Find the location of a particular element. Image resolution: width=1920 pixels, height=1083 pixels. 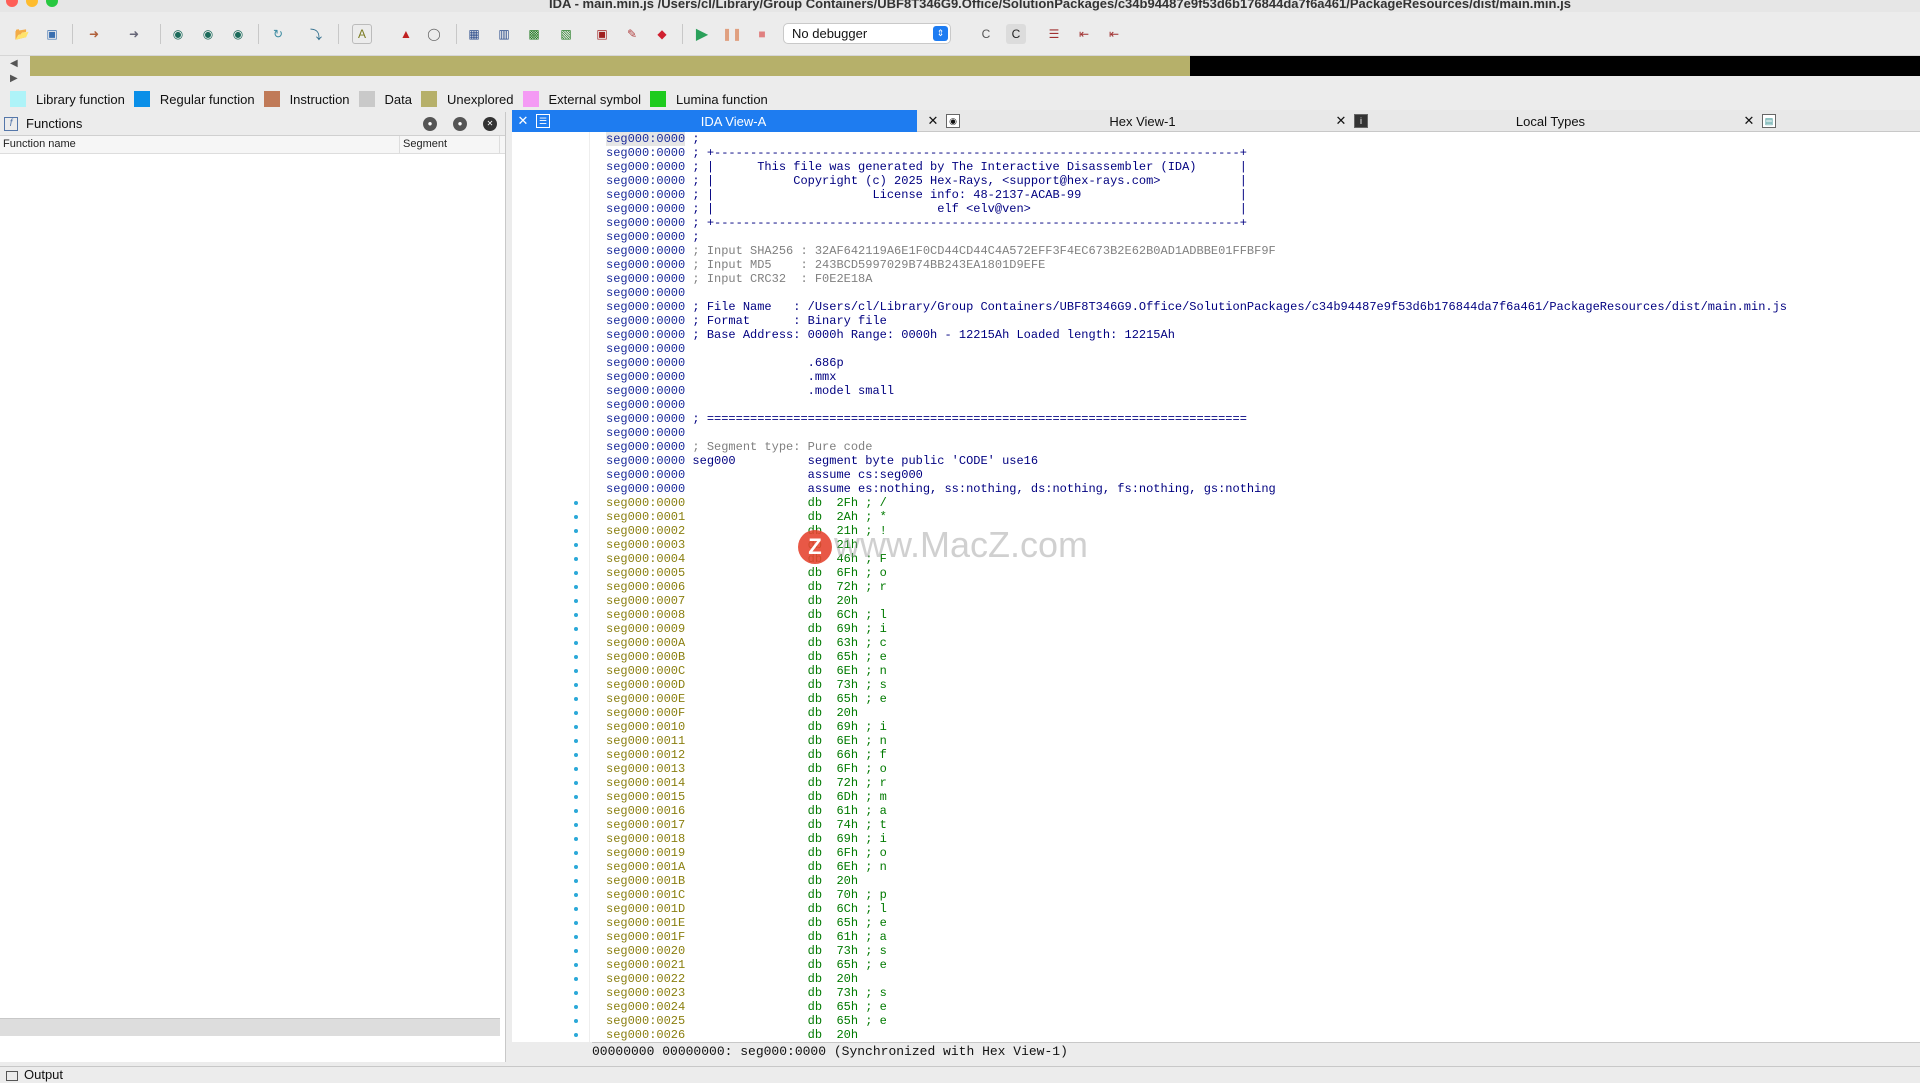

listing-line: seg000:0005 db 6Fh ; o is located at coordinates (1256, 573).